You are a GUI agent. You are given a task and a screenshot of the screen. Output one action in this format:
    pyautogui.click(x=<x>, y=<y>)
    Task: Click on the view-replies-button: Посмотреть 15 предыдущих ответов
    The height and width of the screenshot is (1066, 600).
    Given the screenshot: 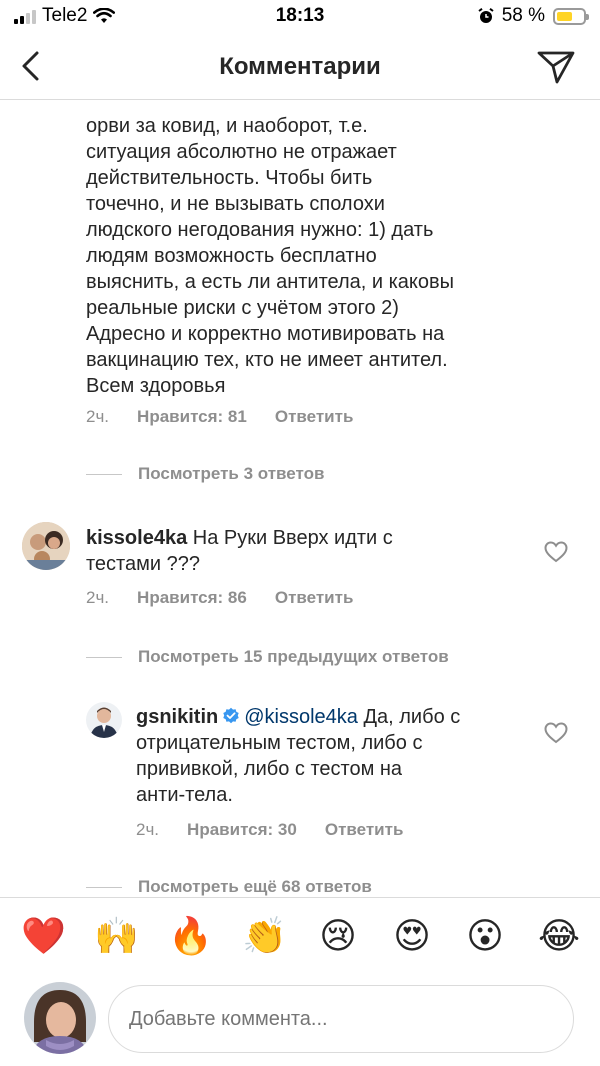 What is the action you would take?
    pyautogui.click(x=267, y=657)
    